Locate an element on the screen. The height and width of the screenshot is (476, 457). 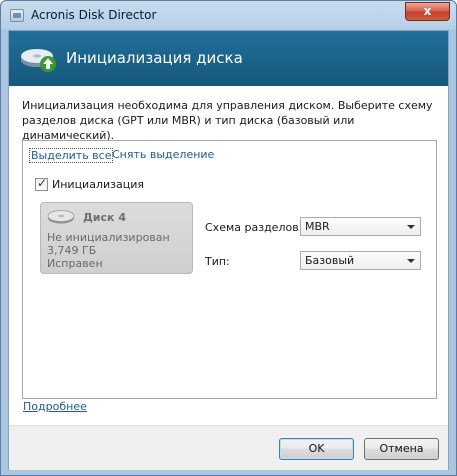
close-button: x is located at coordinates (427, 11).